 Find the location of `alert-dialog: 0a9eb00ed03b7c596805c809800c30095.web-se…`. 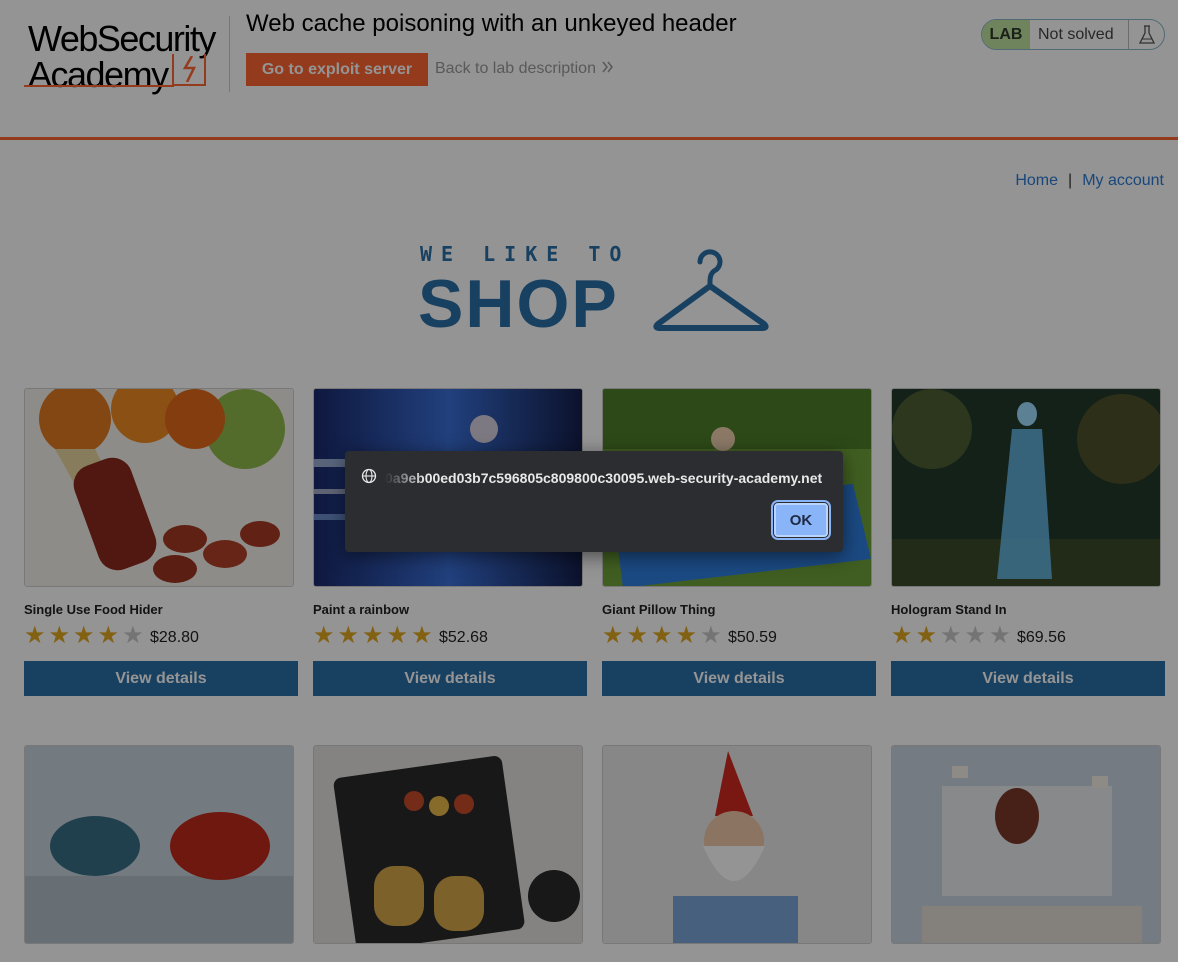

alert-dialog: 0a9eb00ed03b7c596805c809800c30095.web-se… is located at coordinates (594, 501).